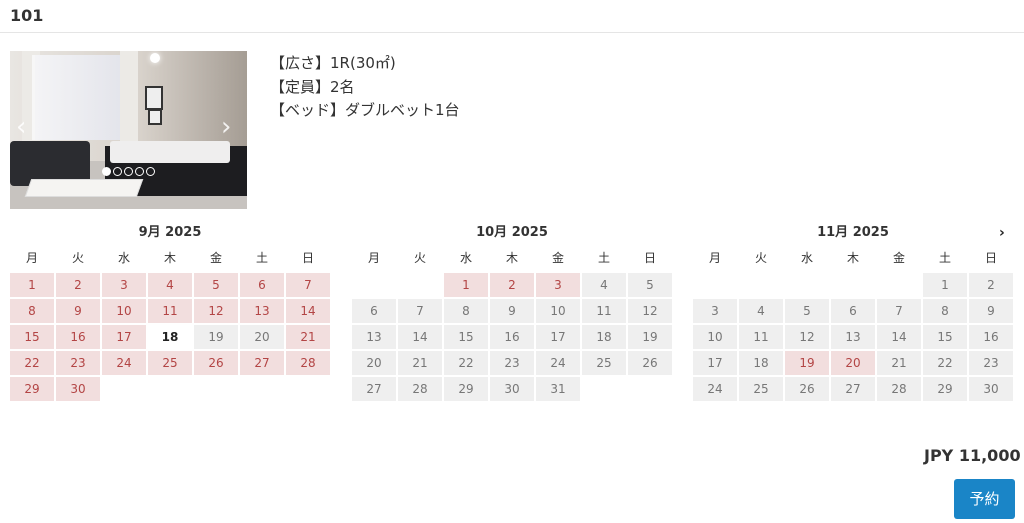 This screenshot has width=1024, height=523. What do you see at coordinates (333, 63) in the screenshot?
I see `spec-size: 【広さ】1R(30㎡)` at bounding box center [333, 63].